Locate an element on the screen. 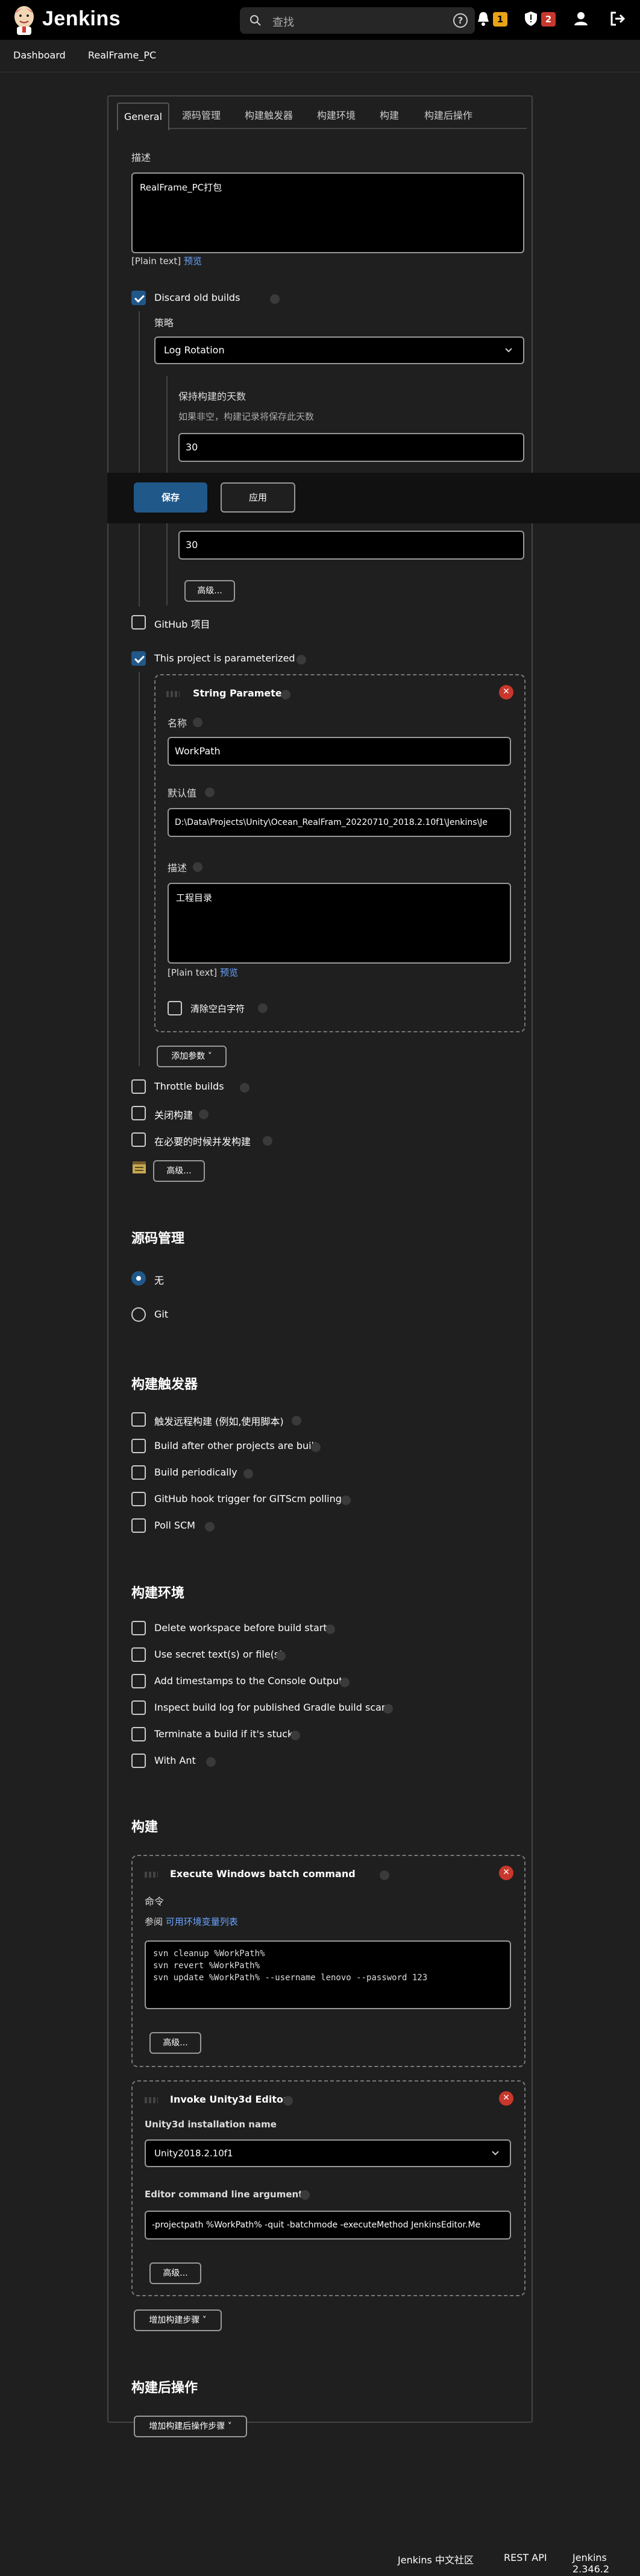 This screenshot has width=640, height=2576. github-project-checkbox is located at coordinates (138, 622).